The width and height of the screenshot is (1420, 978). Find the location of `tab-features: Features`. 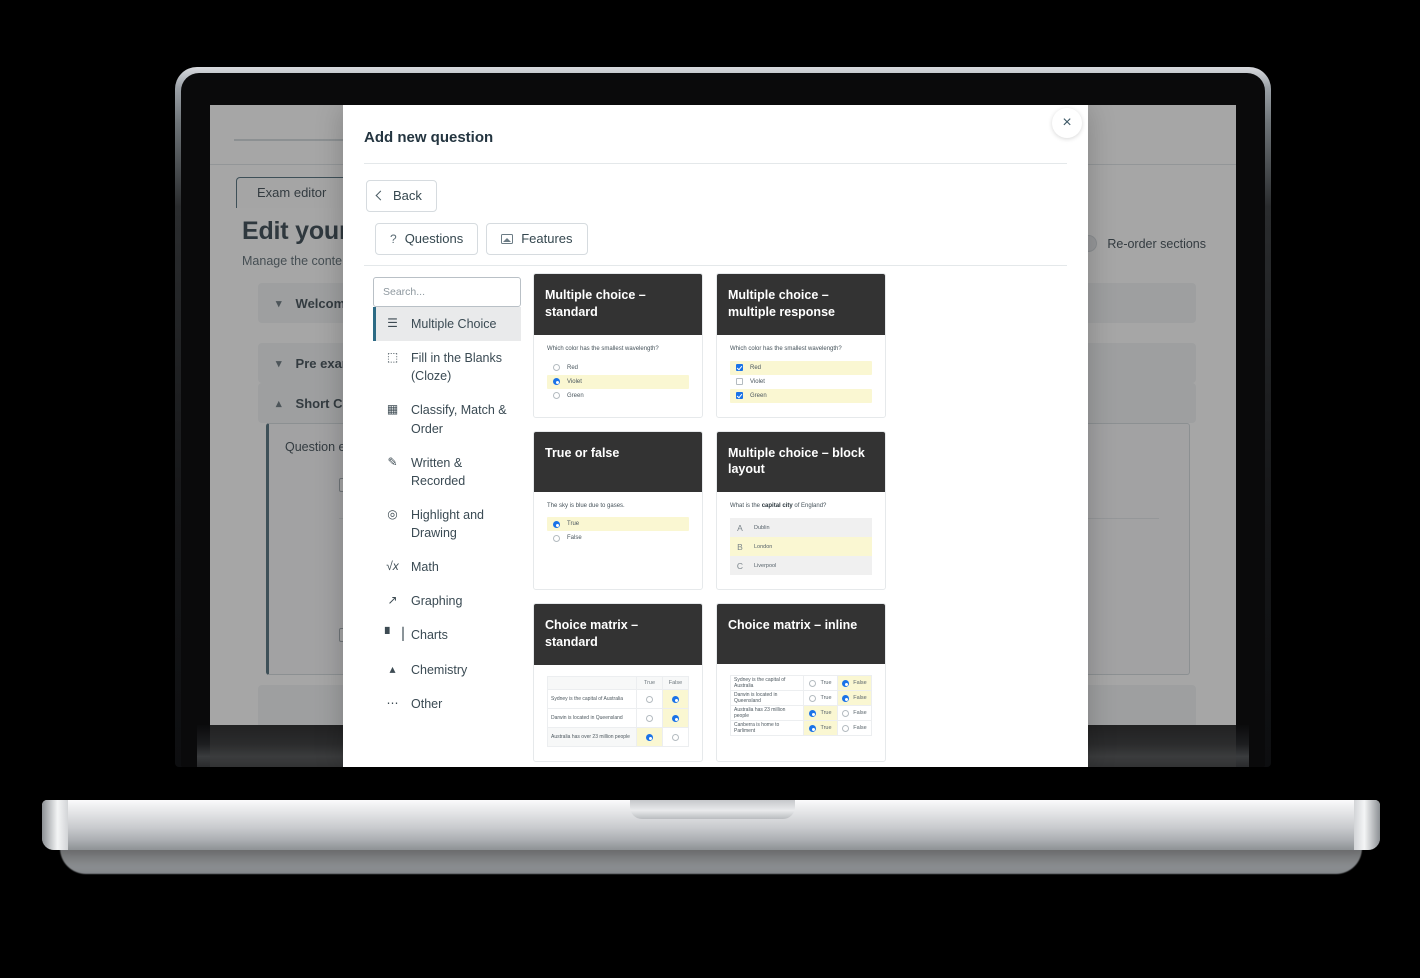

tab-features: Features is located at coordinates (537, 239).